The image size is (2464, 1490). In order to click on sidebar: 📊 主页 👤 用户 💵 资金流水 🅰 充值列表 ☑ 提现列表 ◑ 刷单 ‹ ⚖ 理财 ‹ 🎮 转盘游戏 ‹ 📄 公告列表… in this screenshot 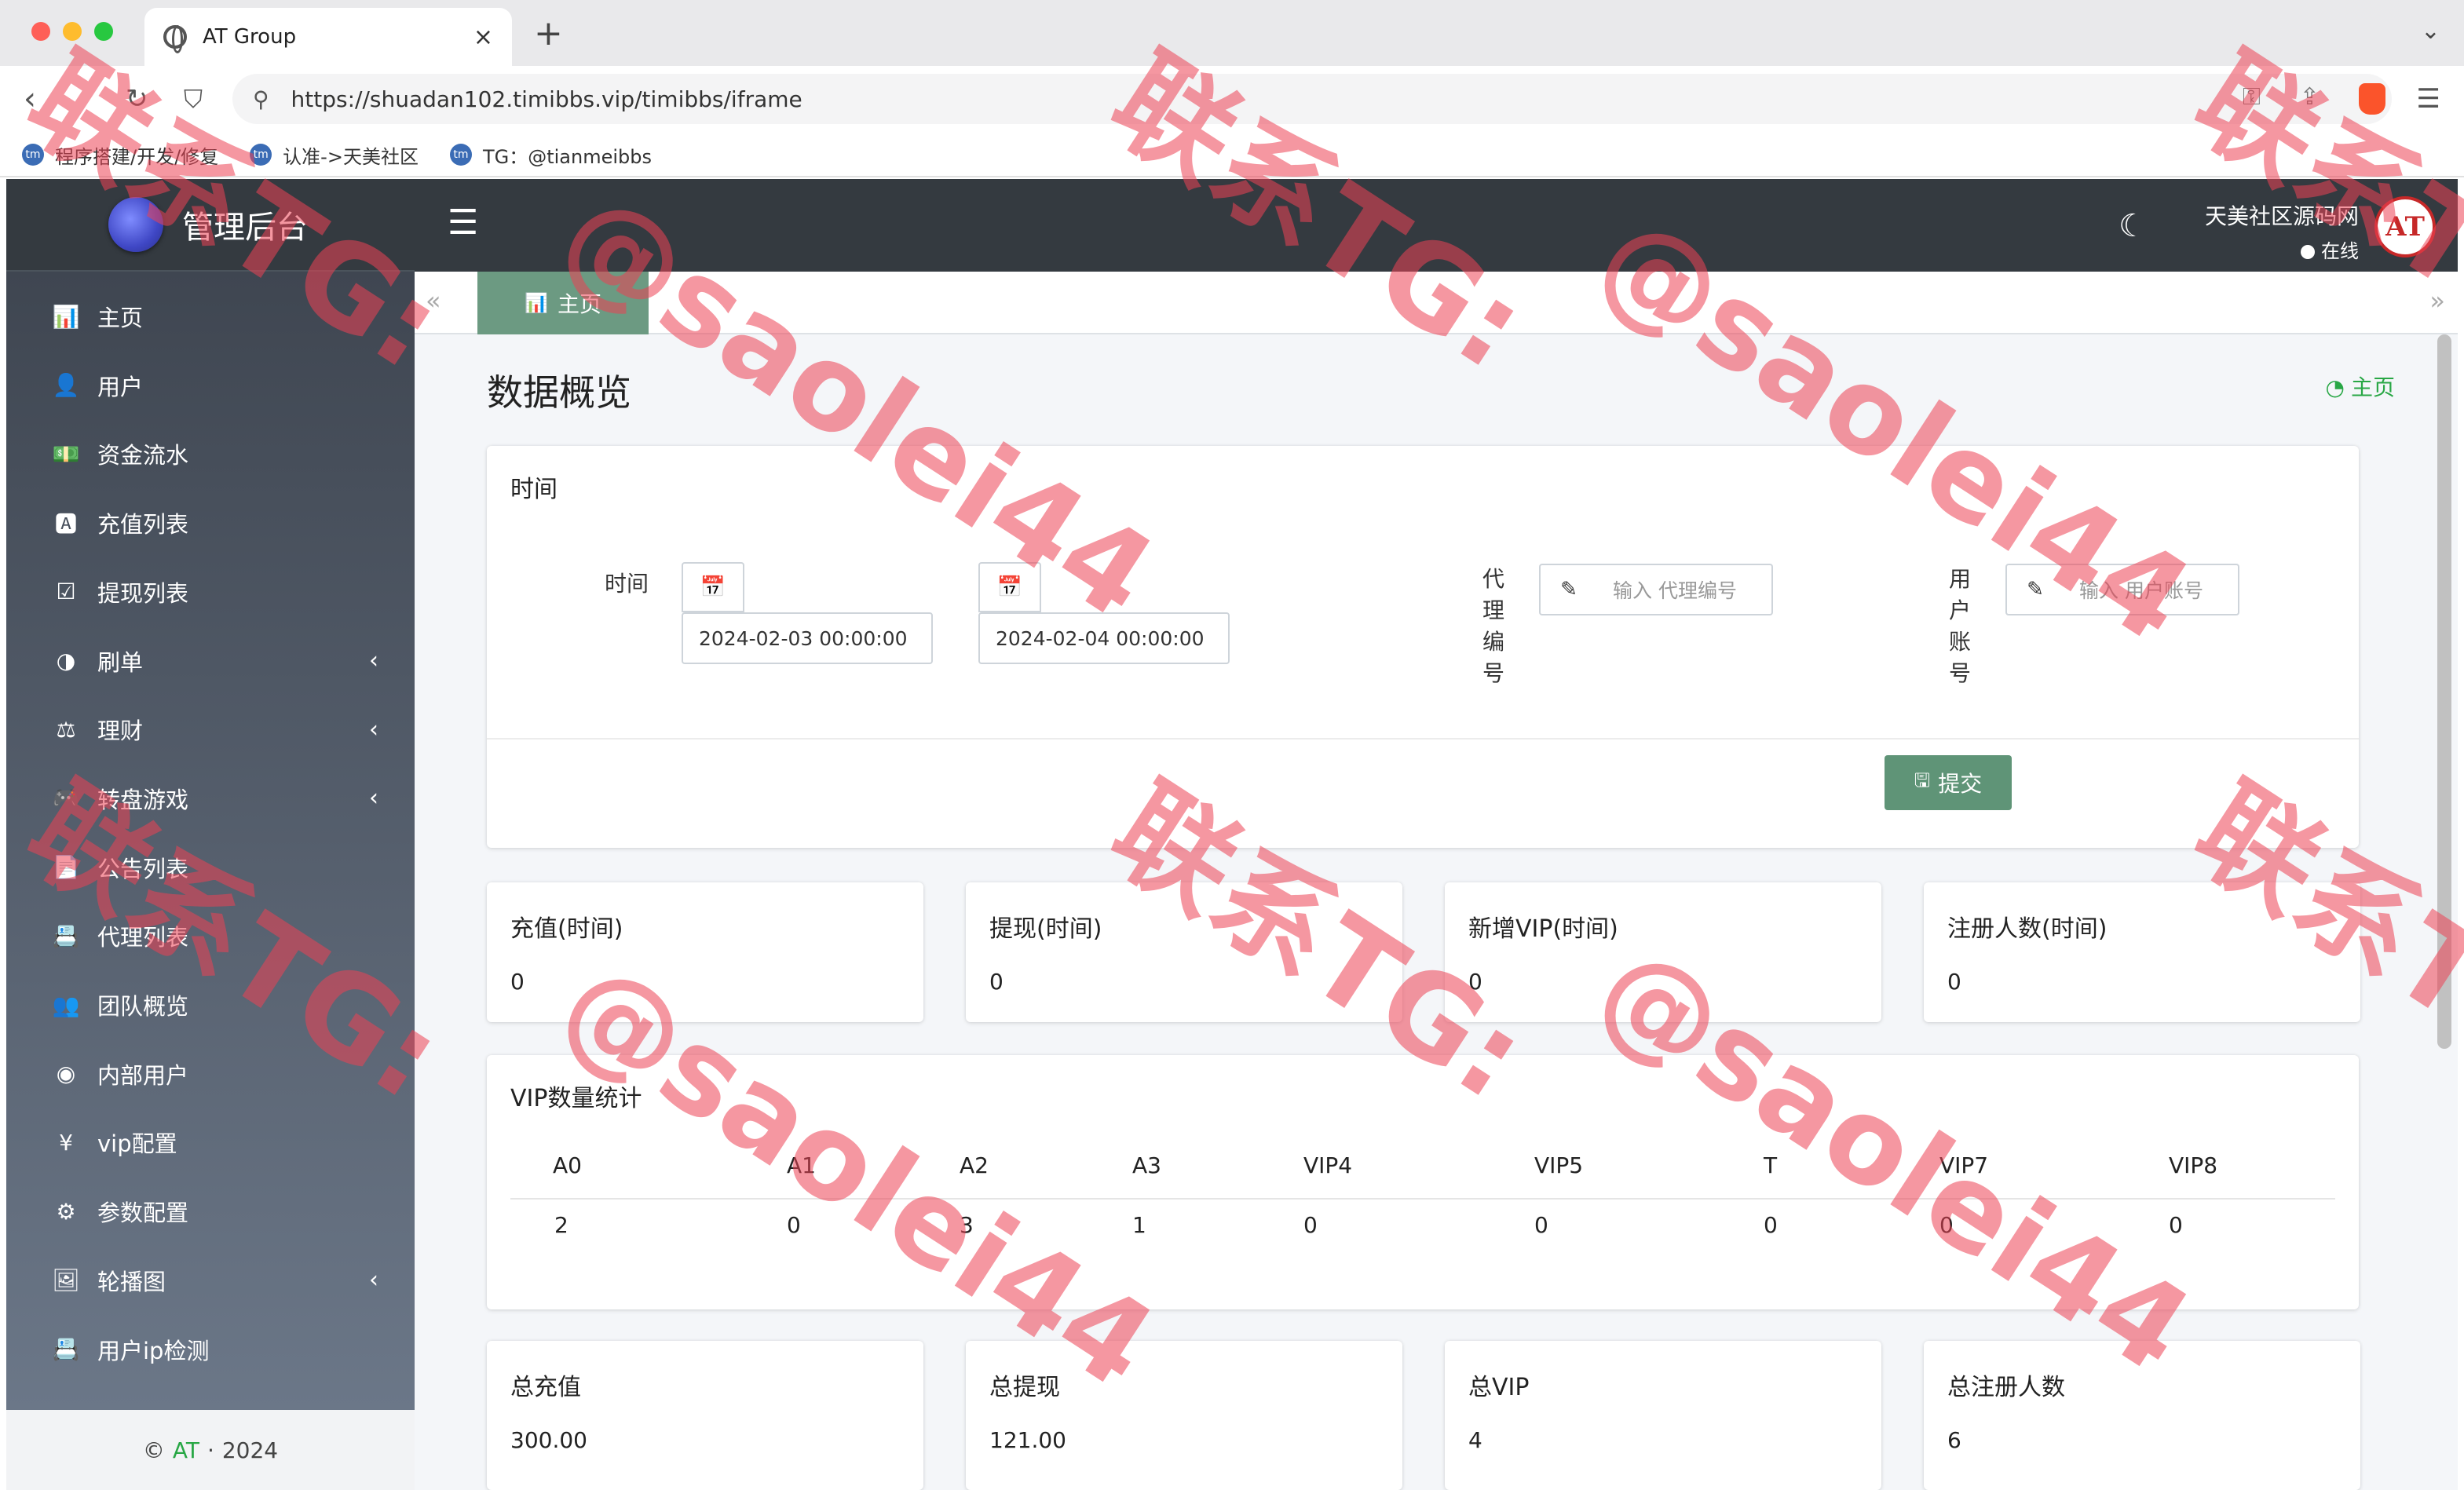, I will do `click(210, 841)`.